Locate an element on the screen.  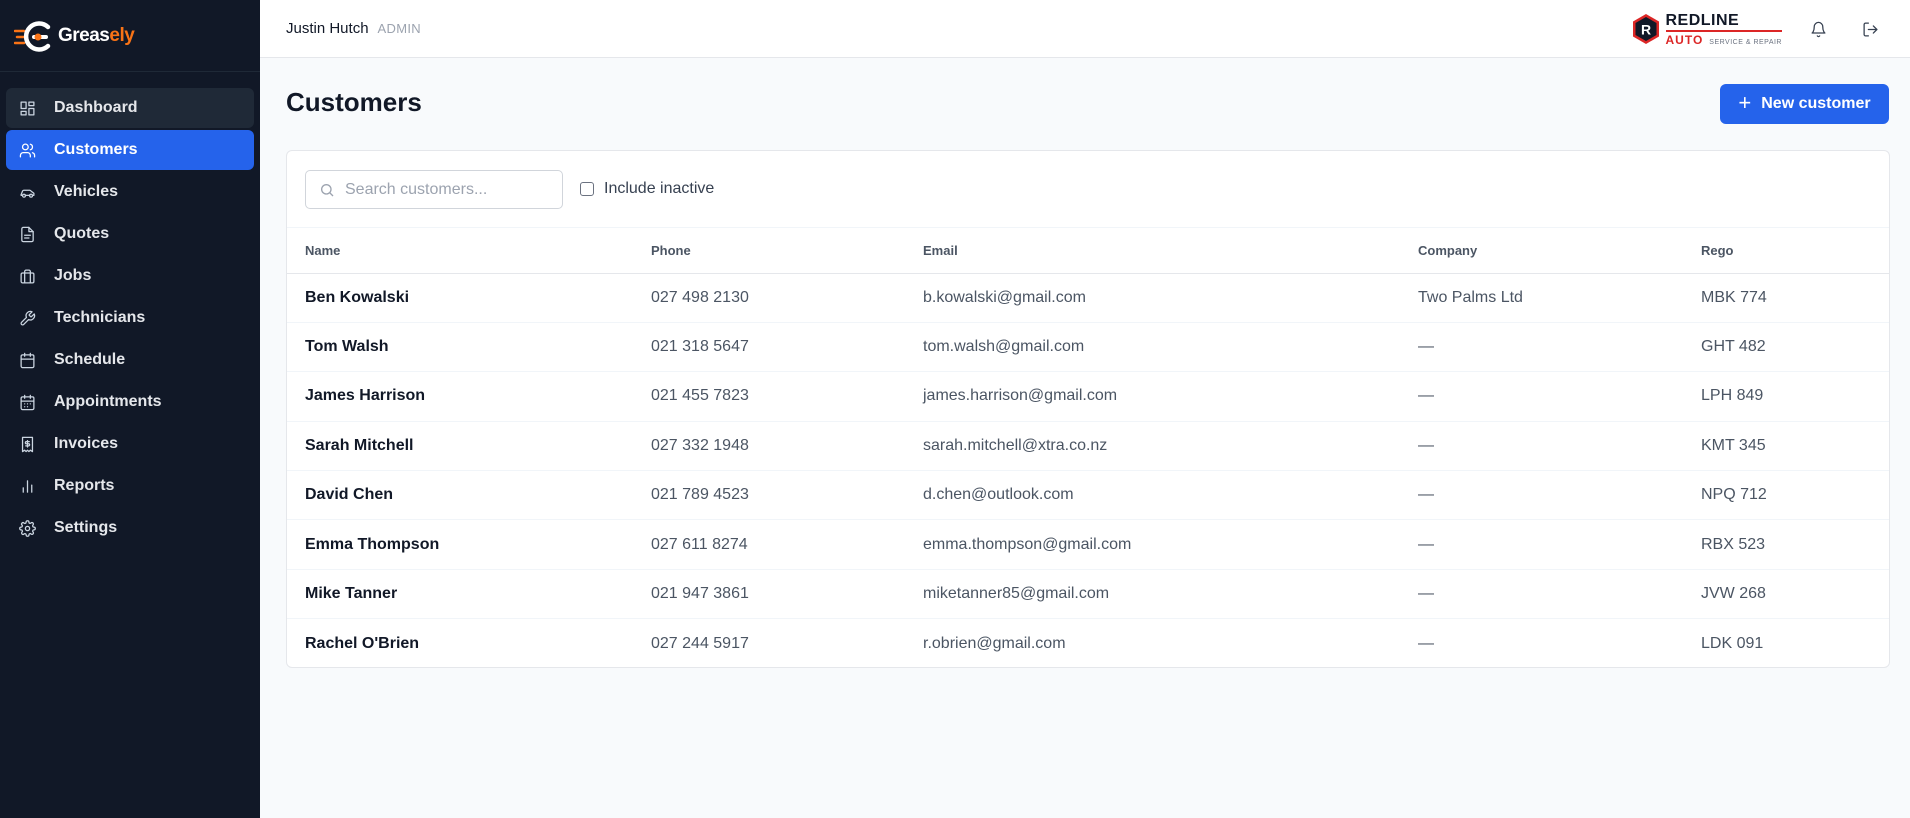
shop-logo-auto: AUTO is located at coordinates (1684, 39).